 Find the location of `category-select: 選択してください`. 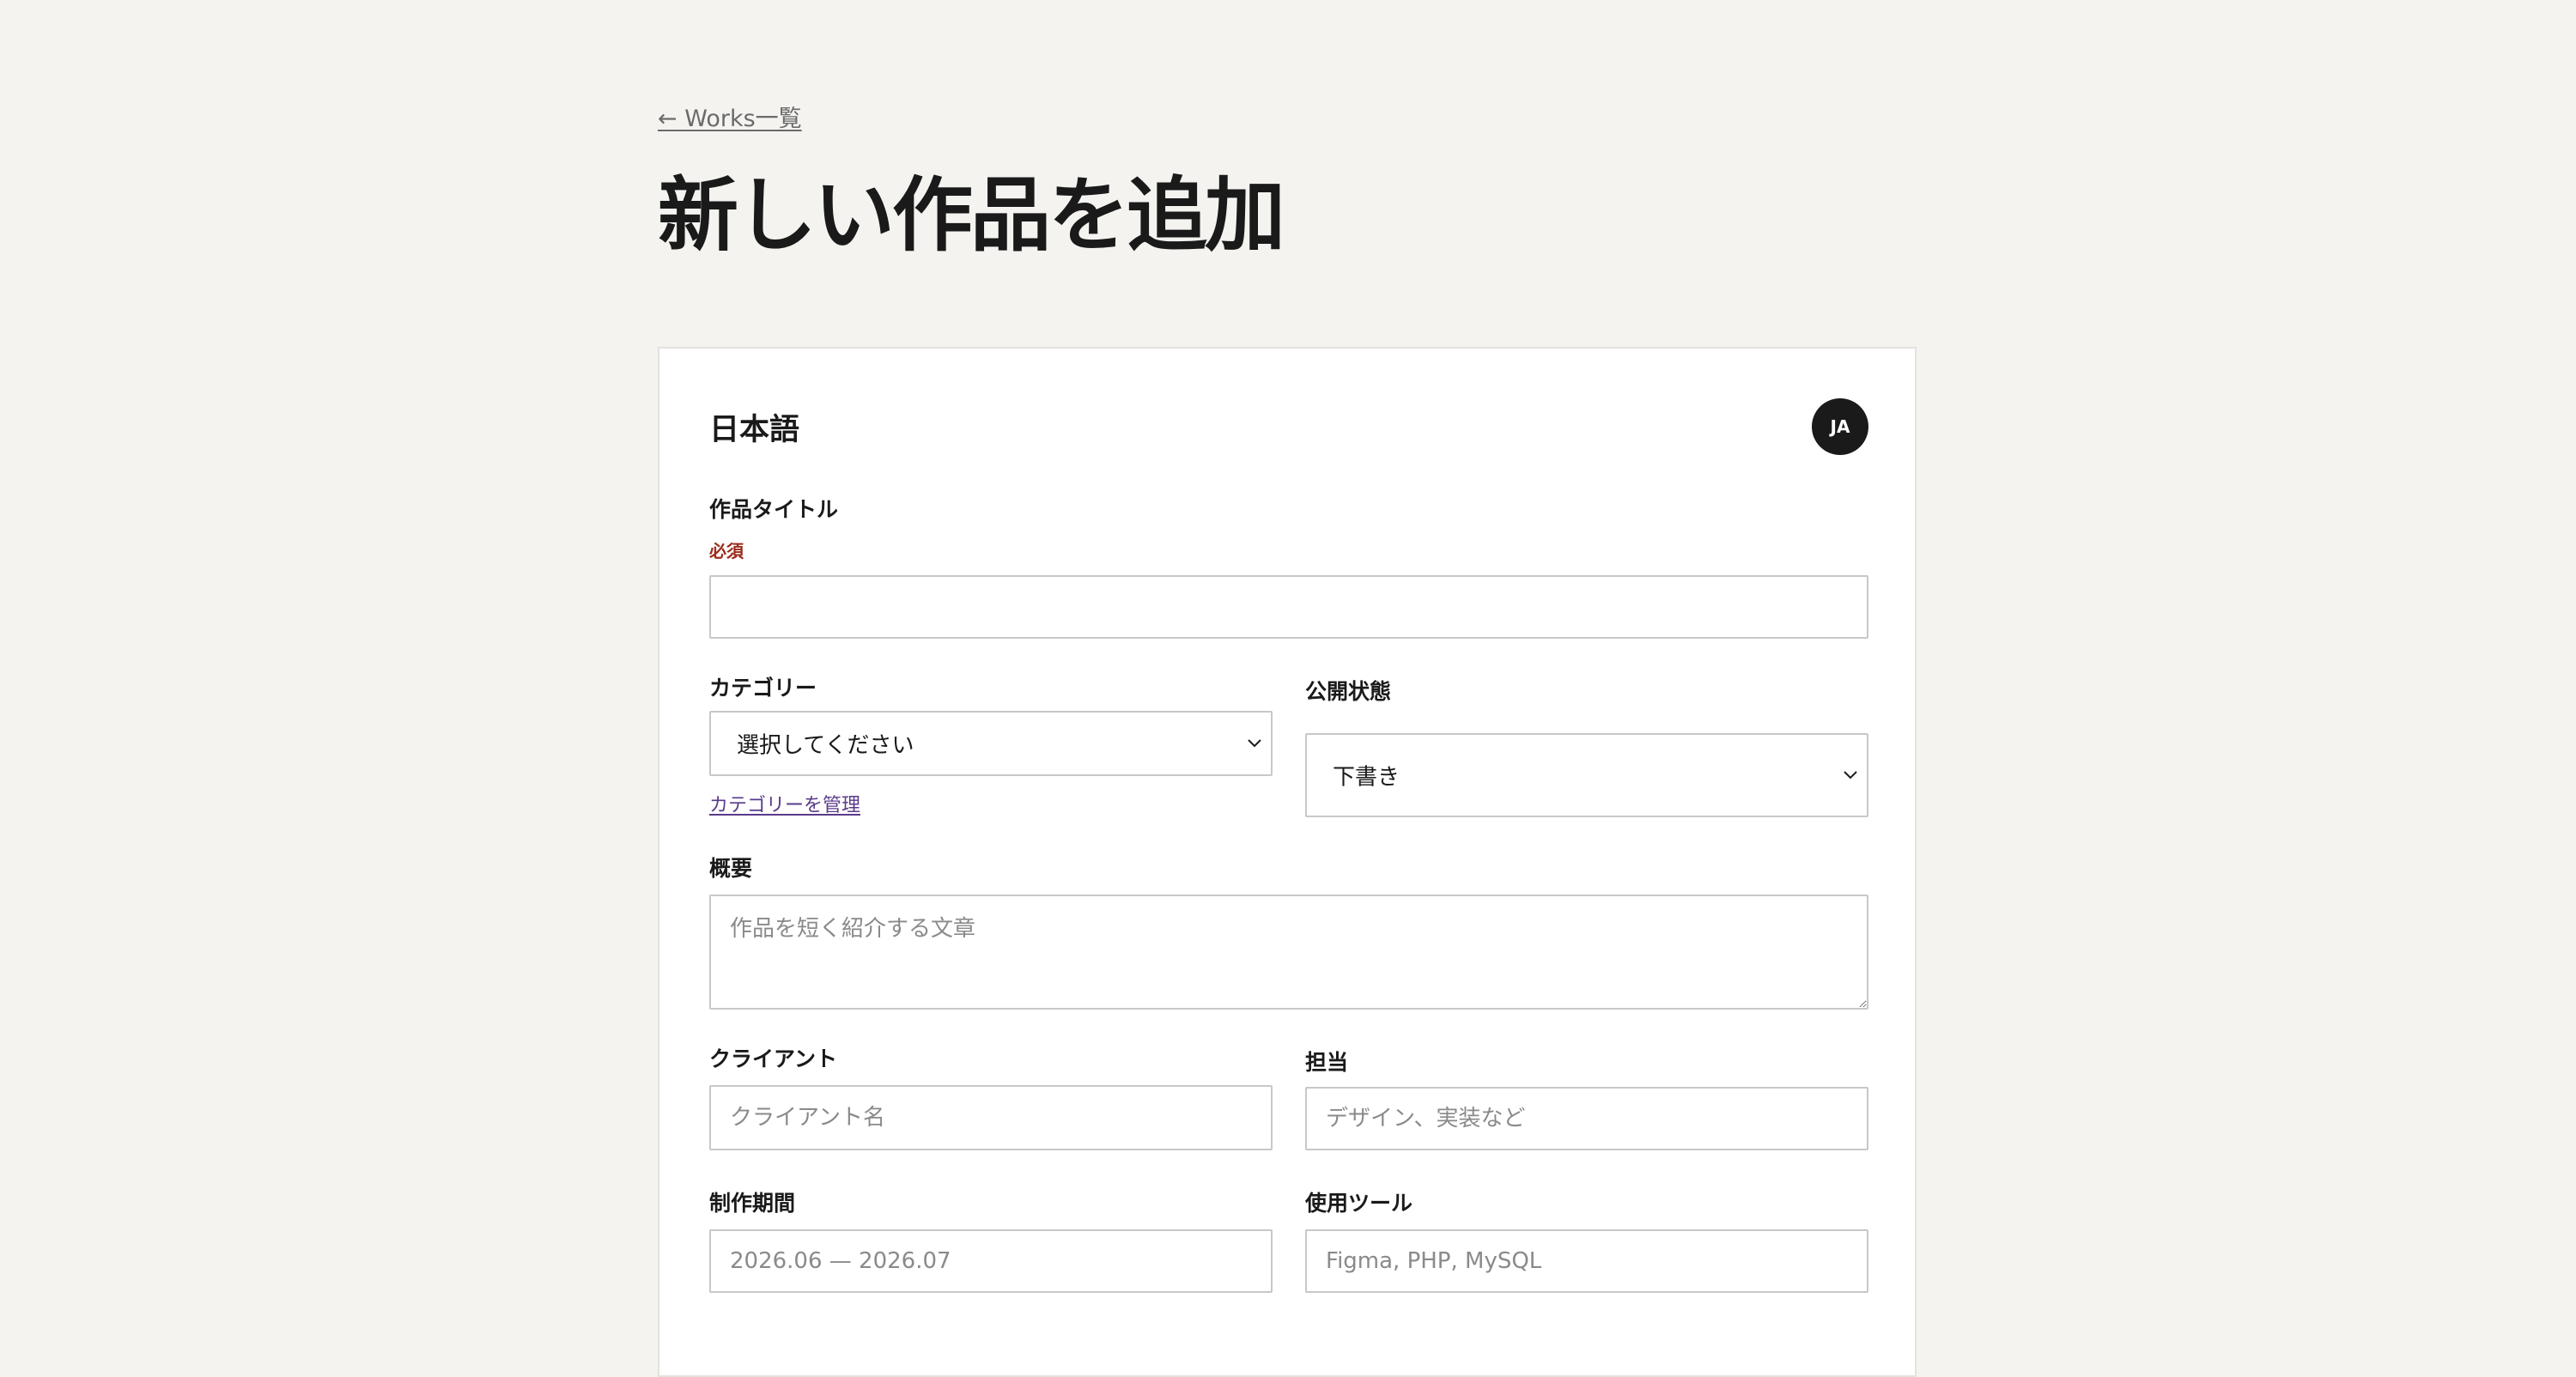

category-select: 選択してください is located at coordinates (991, 743).